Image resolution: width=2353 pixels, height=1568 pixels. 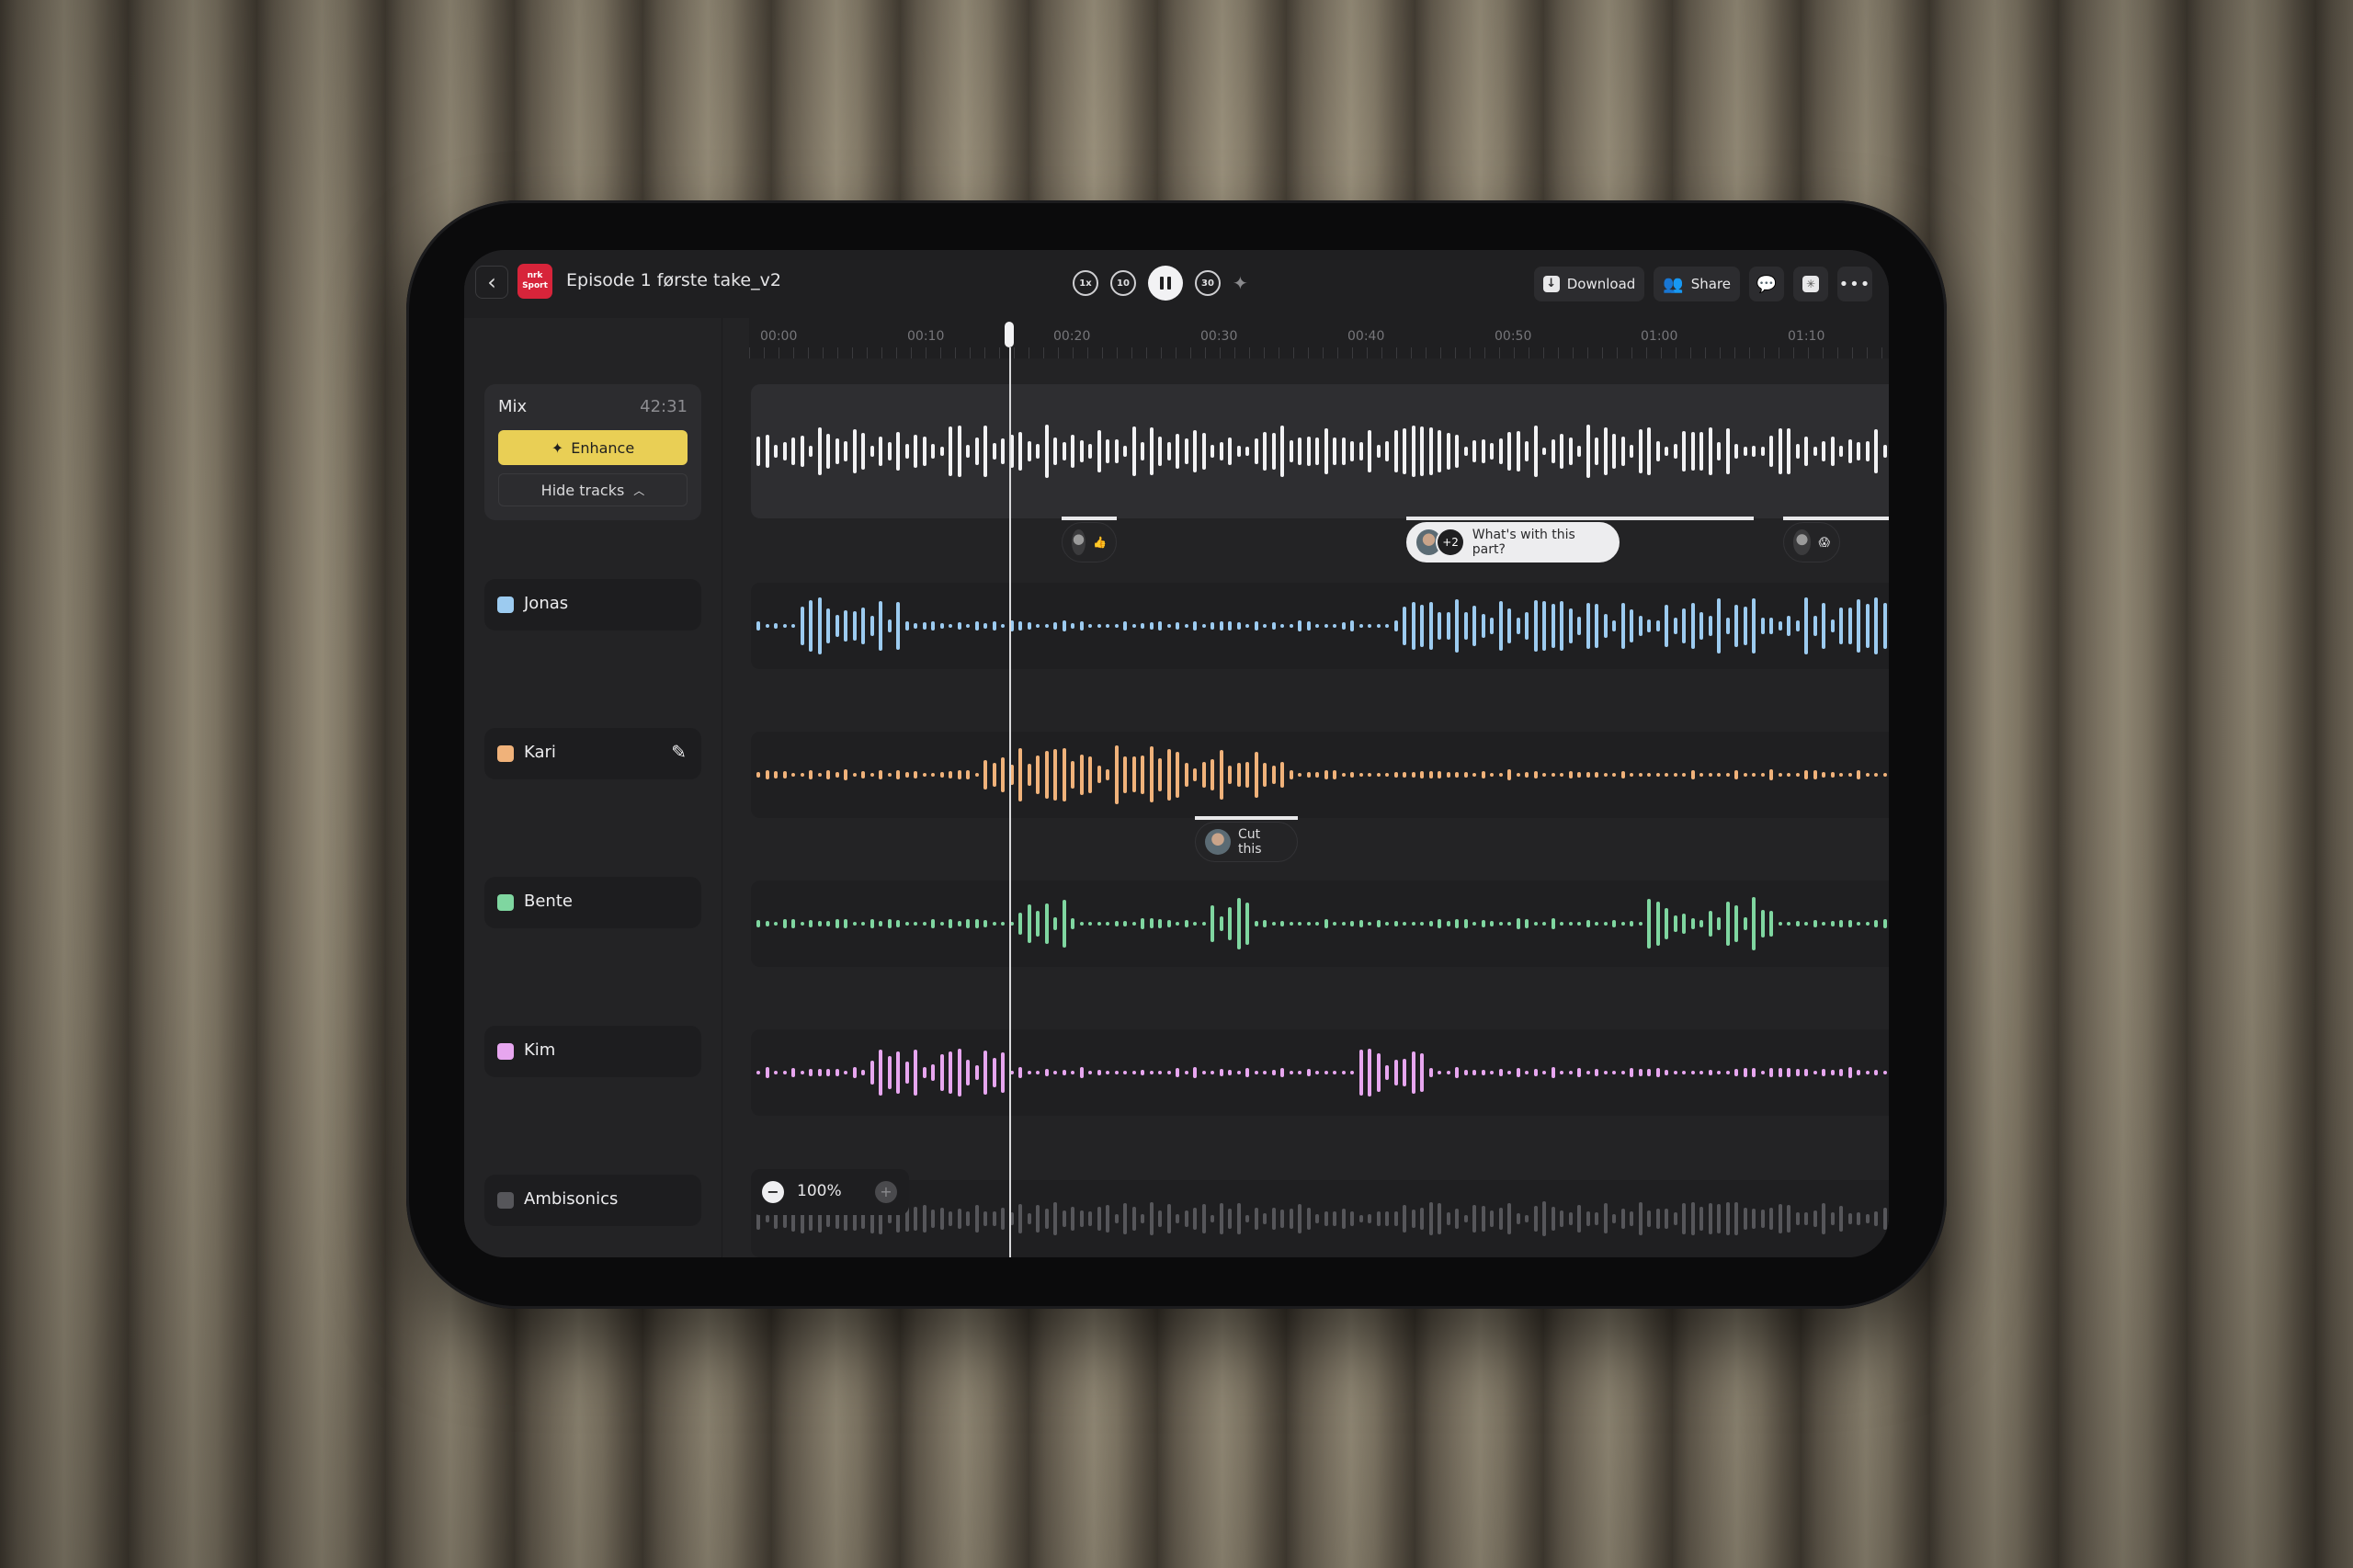 I want to click on pencil-icon: ✎, so click(x=679, y=752).